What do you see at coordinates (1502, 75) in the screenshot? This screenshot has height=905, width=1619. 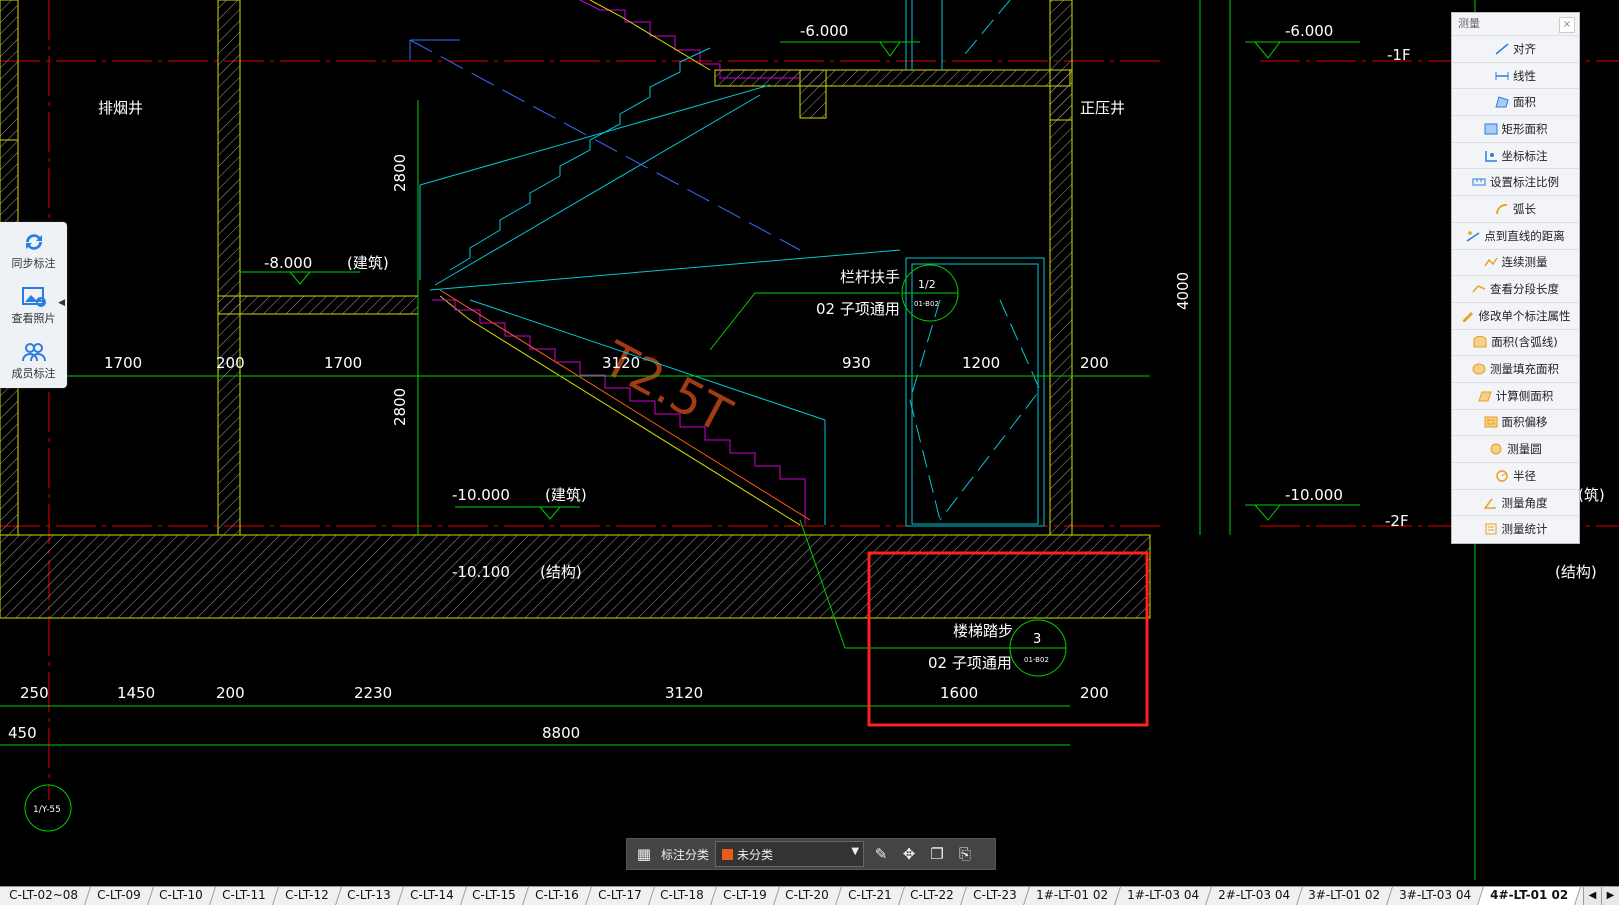 I see `linear-measure-icon` at bounding box center [1502, 75].